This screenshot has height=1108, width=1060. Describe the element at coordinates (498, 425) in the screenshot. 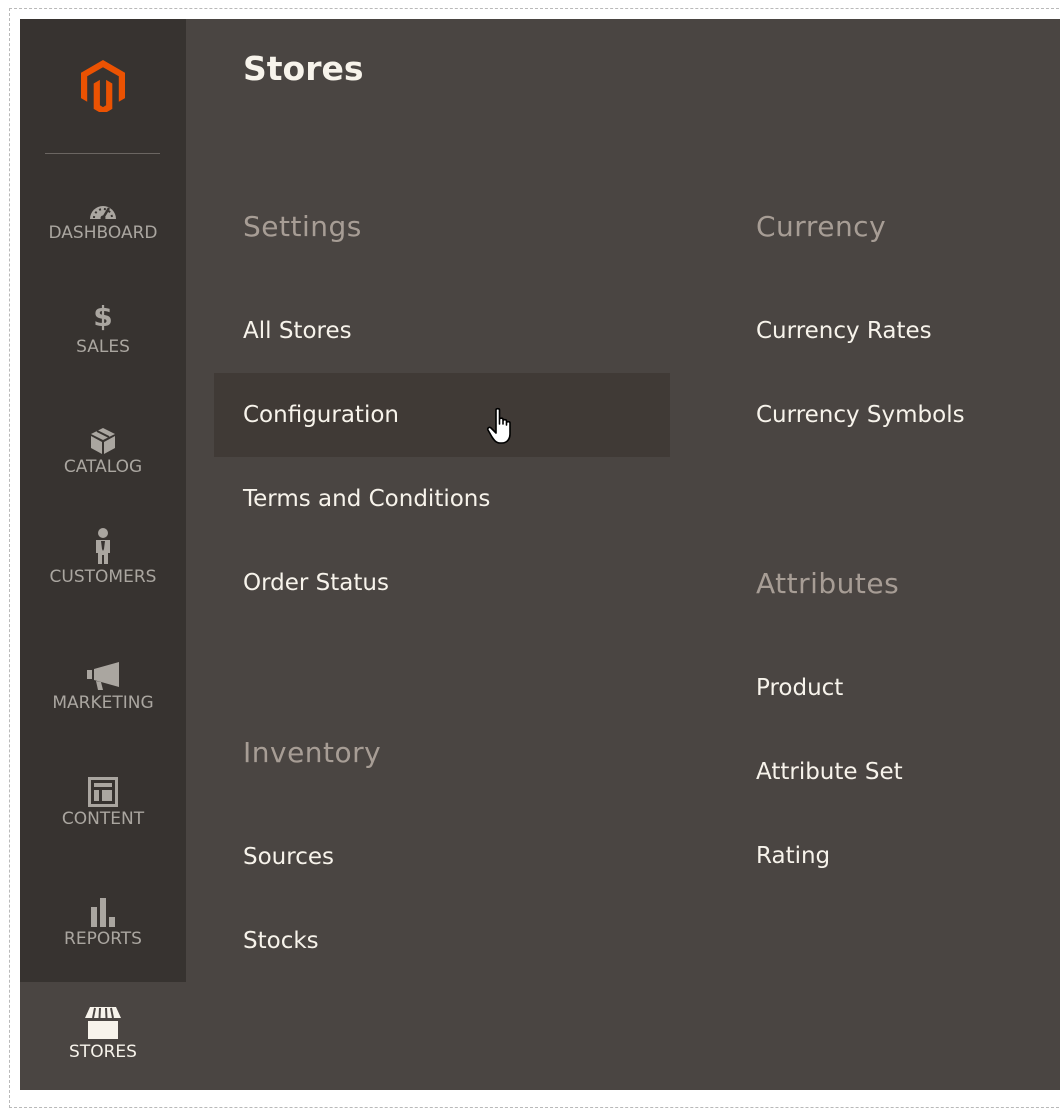

I see `pointer-hand-cursor-icon` at that location.